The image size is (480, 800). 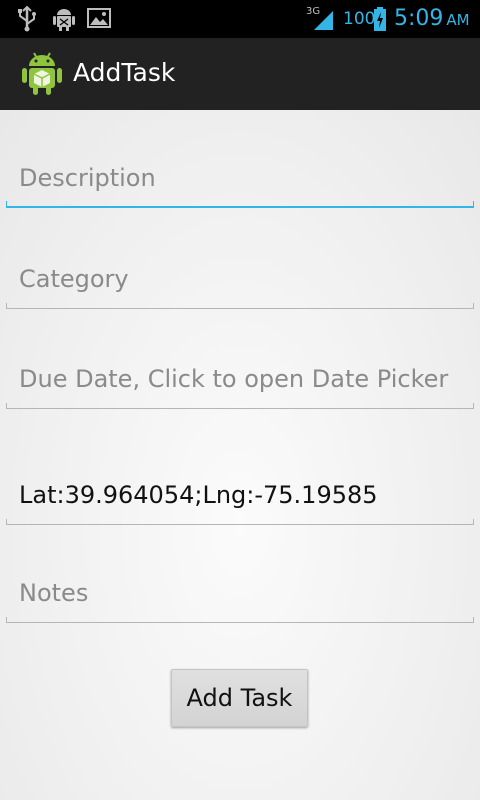 I want to click on clock-time: 5:09, so click(x=419, y=18).